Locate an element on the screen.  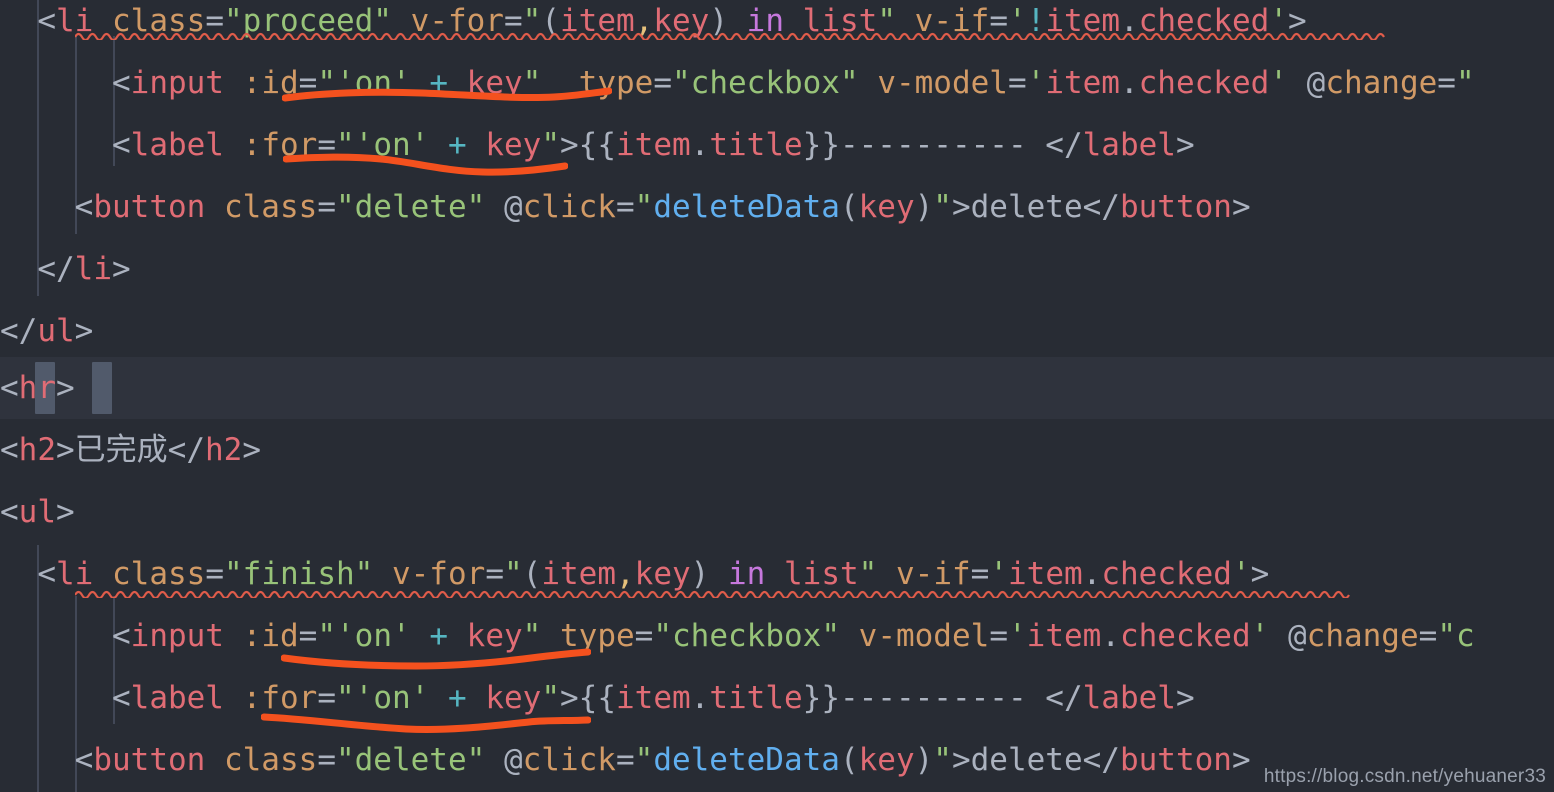
code-token: deleteData is located at coordinates (746, 207).